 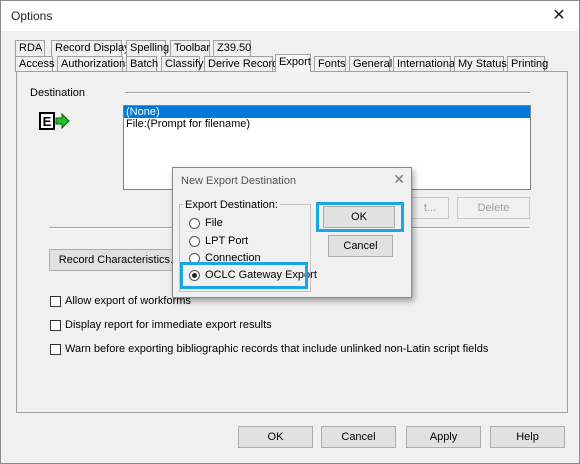 What do you see at coordinates (261, 275) in the screenshot?
I see `radio-oclc-gateway-export-label: OCLC Gateway Export` at bounding box center [261, 275].